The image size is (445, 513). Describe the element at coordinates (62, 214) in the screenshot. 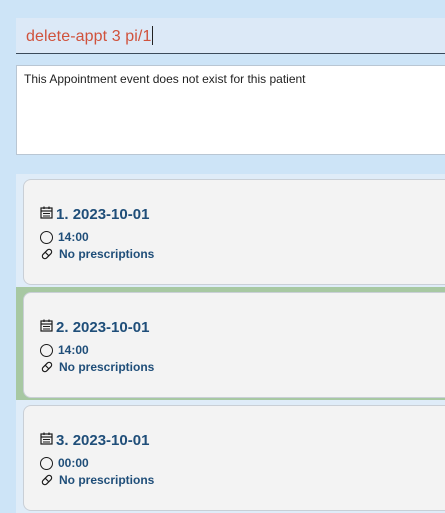

I see `appointment-index: 1.` at that location.